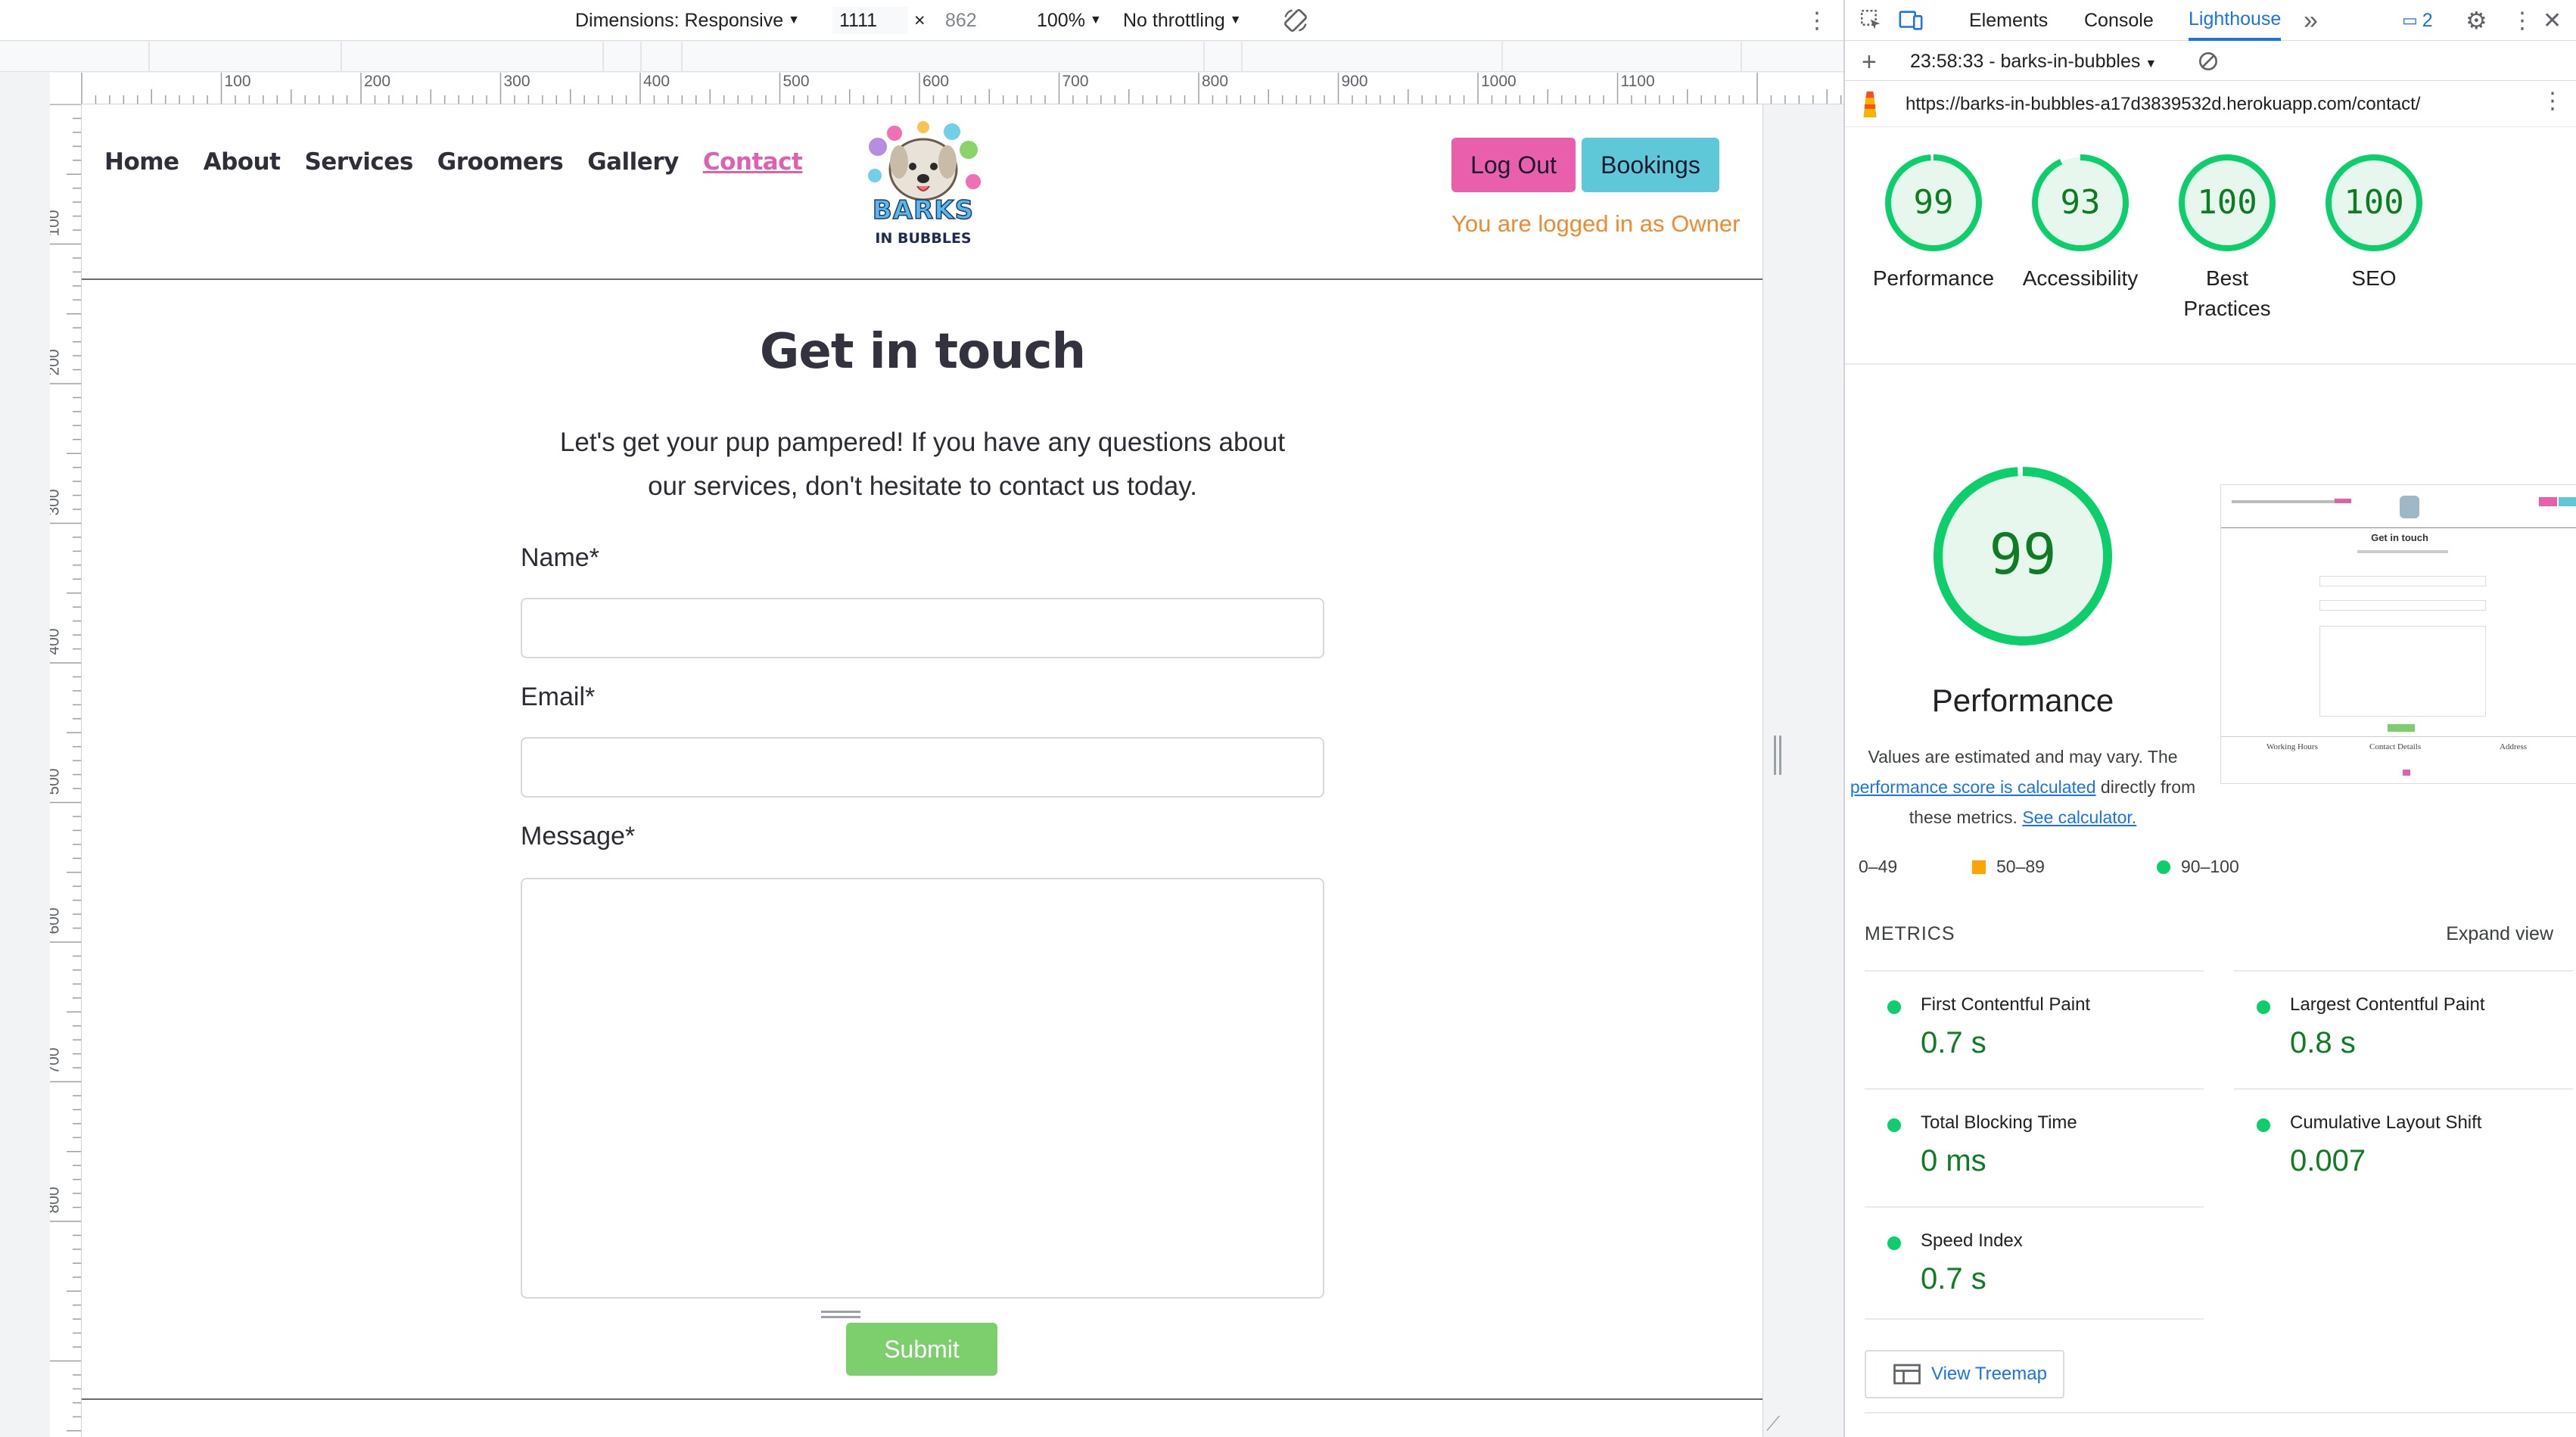  I want to click on nav-link-services: Services, so click(358, 162).